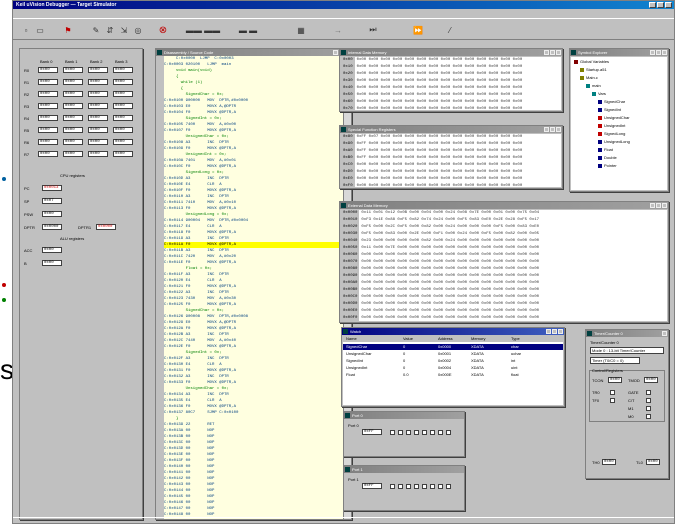  Describe the element at coordinates (609, 462) in the screenshot. I see `th0-value: 0x00` at that location.